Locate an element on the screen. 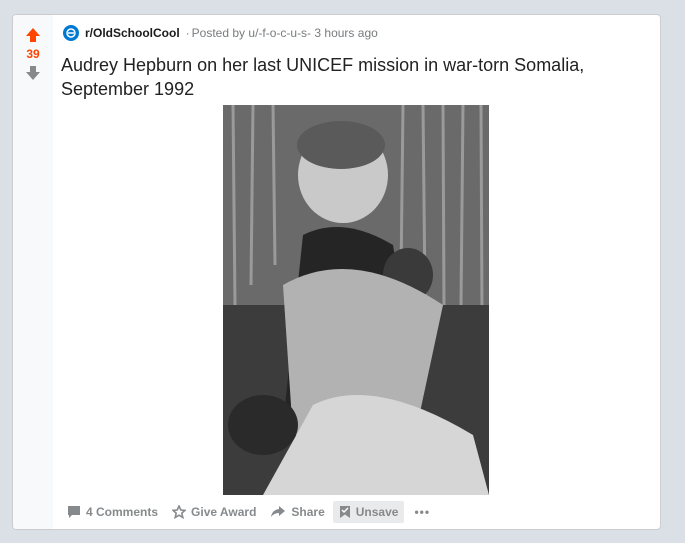 This screenshot has height=543, width=685. post-timestamp: 3 hours ago is located at coordinates (345, 33).